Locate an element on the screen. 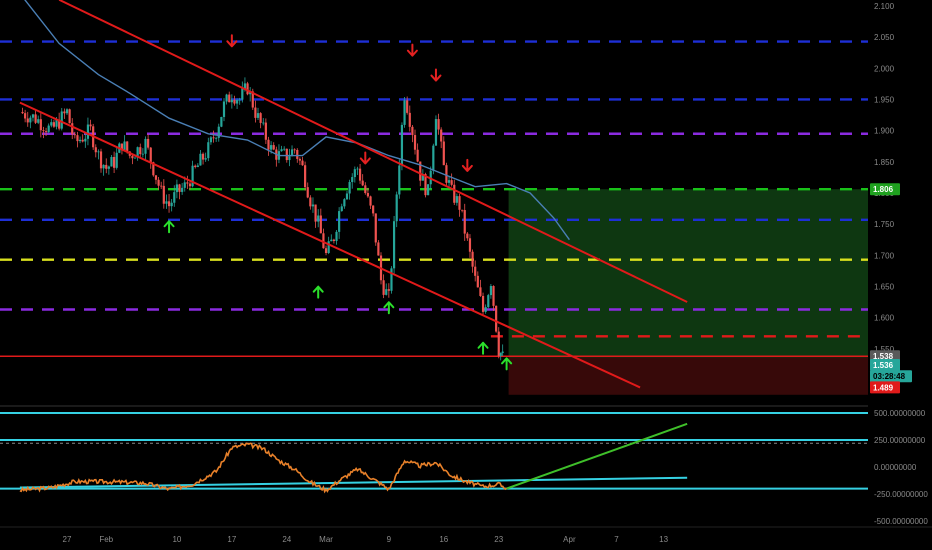 This screenshot has height=550, width=932. time-tick-7: 16 is located at coordinates (443, 539).